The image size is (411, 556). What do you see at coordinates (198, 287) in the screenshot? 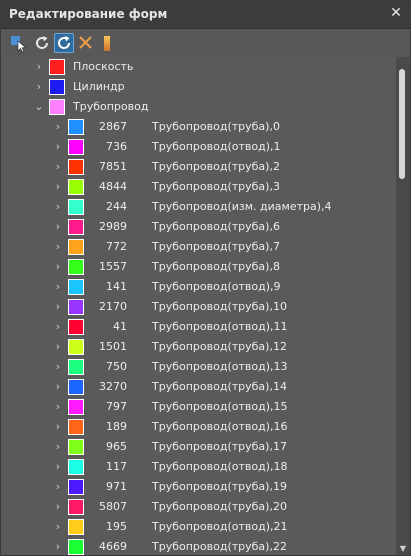
I see `tree-child-item: › 141 Трубопровод(отвод),9` at bounding box center [198, 287].